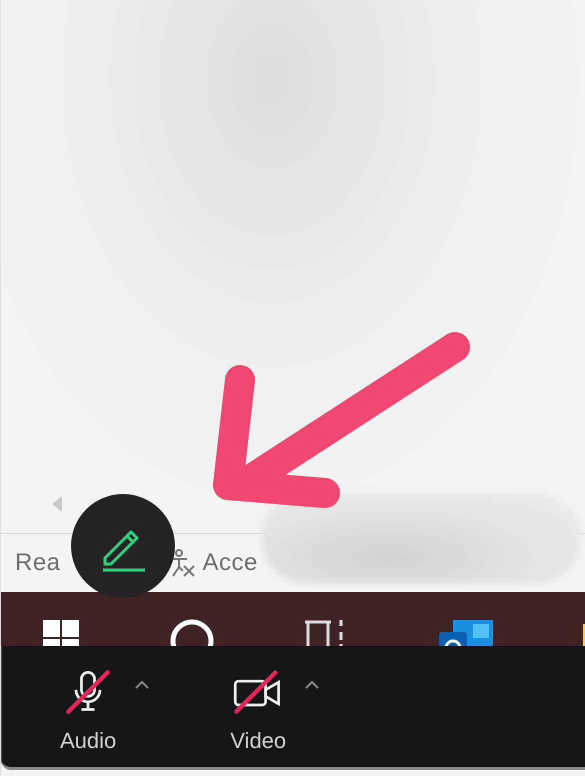 The width and height of the screenshot is (585, 776). Describe the element at coordinates (38, 563) in the screenshot. I see `status-text: Rea` at that location.